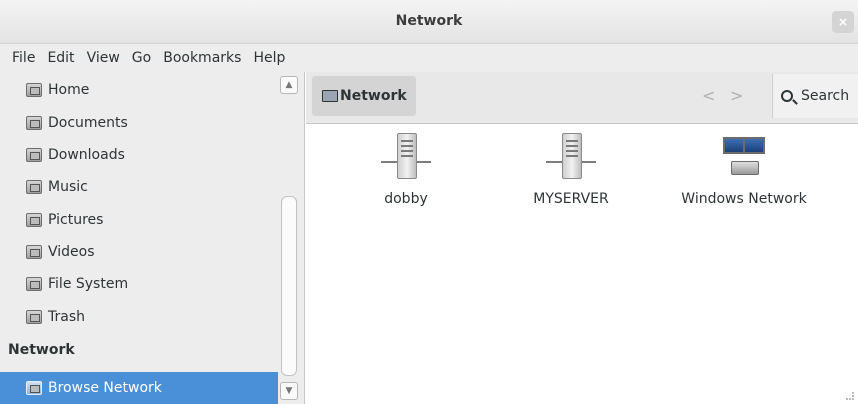  What do you see at coordinates (34, 220) in the screenshot?
I see `pictures-folder-icon` at bounding box center [34, 220].